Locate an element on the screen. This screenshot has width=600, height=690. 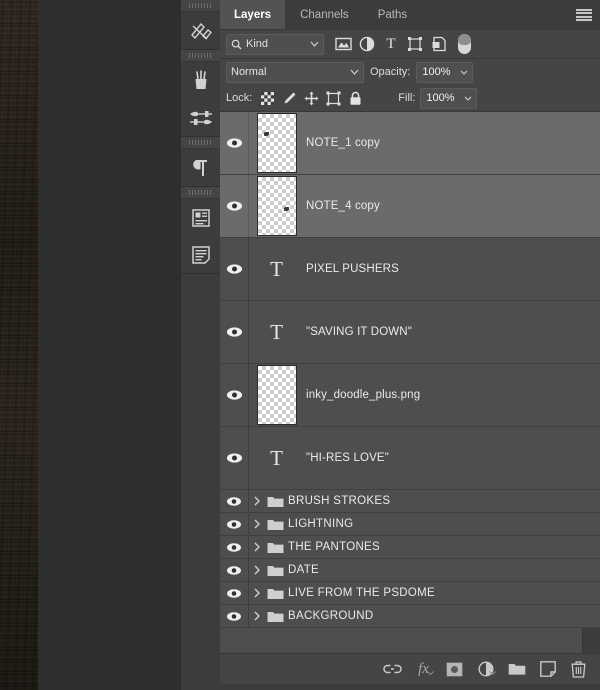
layer-style-fx-icon: fx is located at coordinates (424, 670).